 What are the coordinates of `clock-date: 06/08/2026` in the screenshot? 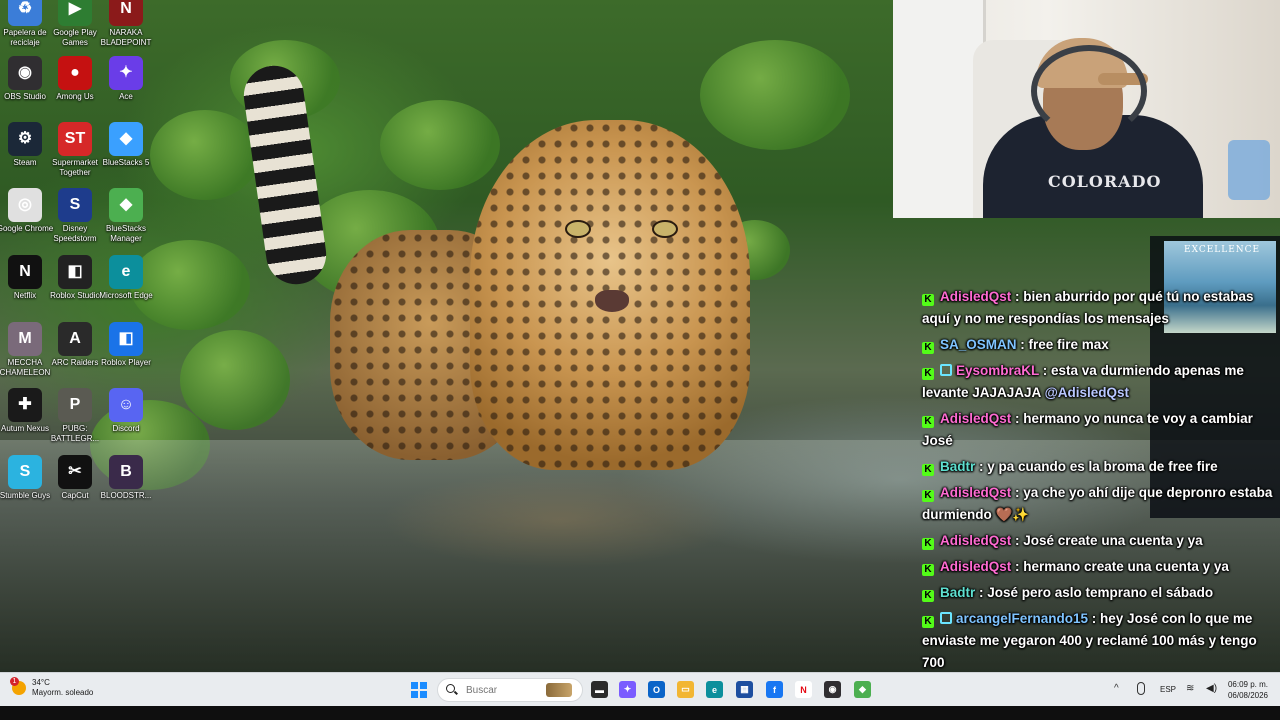 It's located at (1247, 695).